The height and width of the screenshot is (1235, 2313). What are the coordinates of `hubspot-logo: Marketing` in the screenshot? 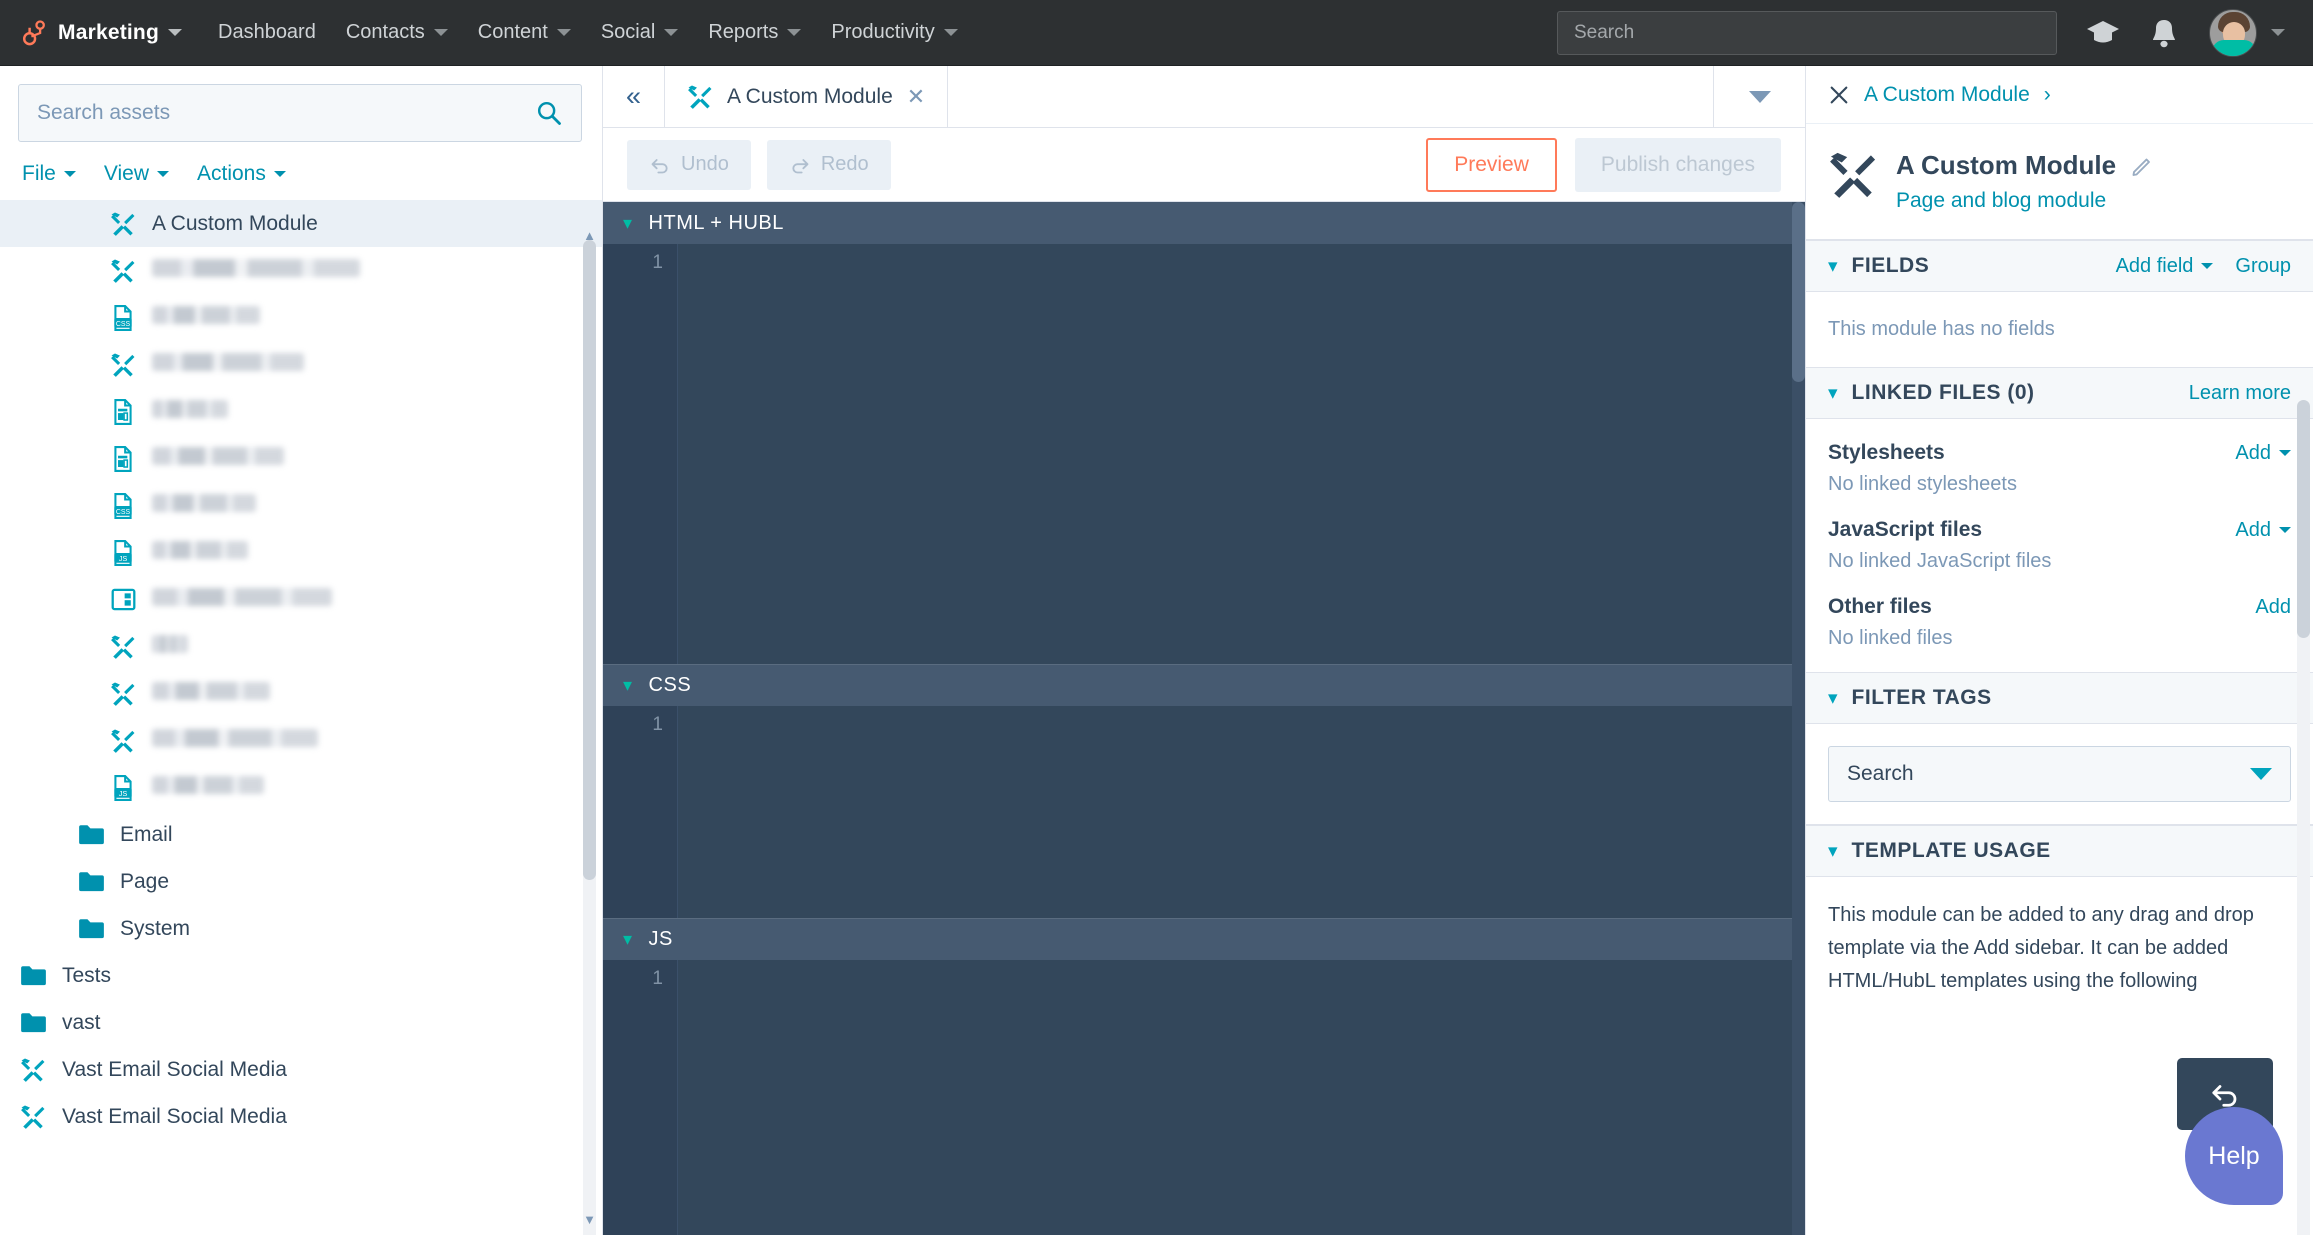 It's located at (94, 32).